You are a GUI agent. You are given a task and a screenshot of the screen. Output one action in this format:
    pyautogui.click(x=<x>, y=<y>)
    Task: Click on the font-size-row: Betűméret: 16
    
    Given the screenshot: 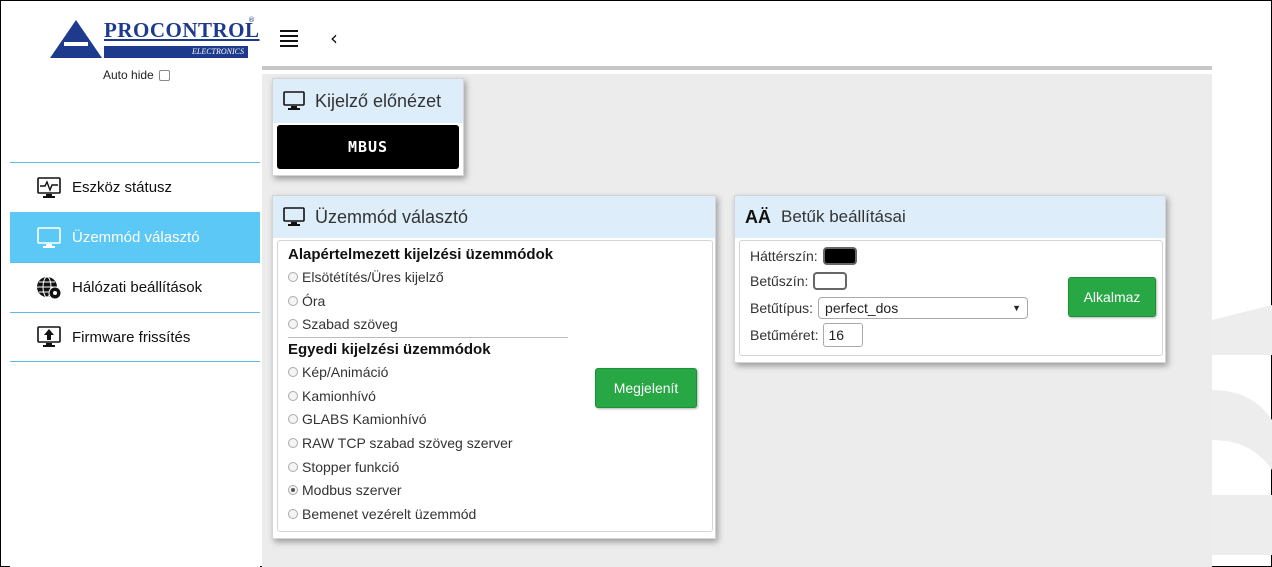 What is the action you would take?
    pyautogui.click(x=807, y=335)
    